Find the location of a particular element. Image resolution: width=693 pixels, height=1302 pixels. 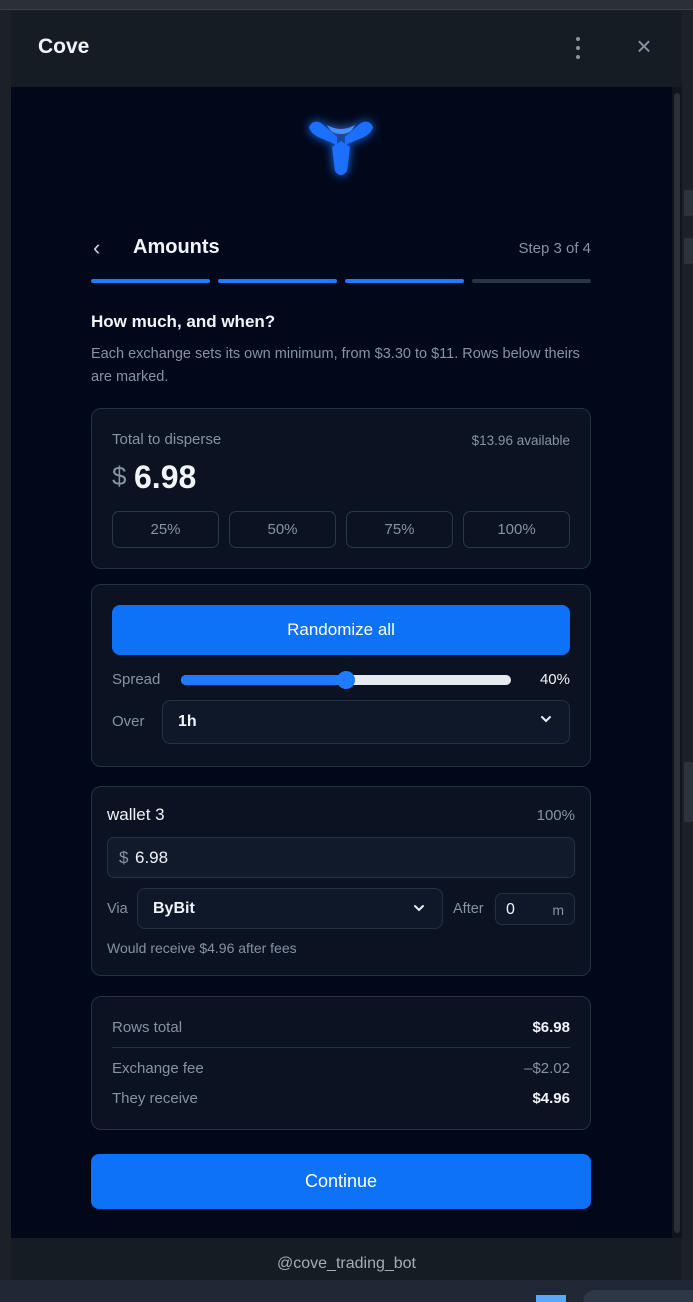

summary-divider is located at coordinates (341, 1047).